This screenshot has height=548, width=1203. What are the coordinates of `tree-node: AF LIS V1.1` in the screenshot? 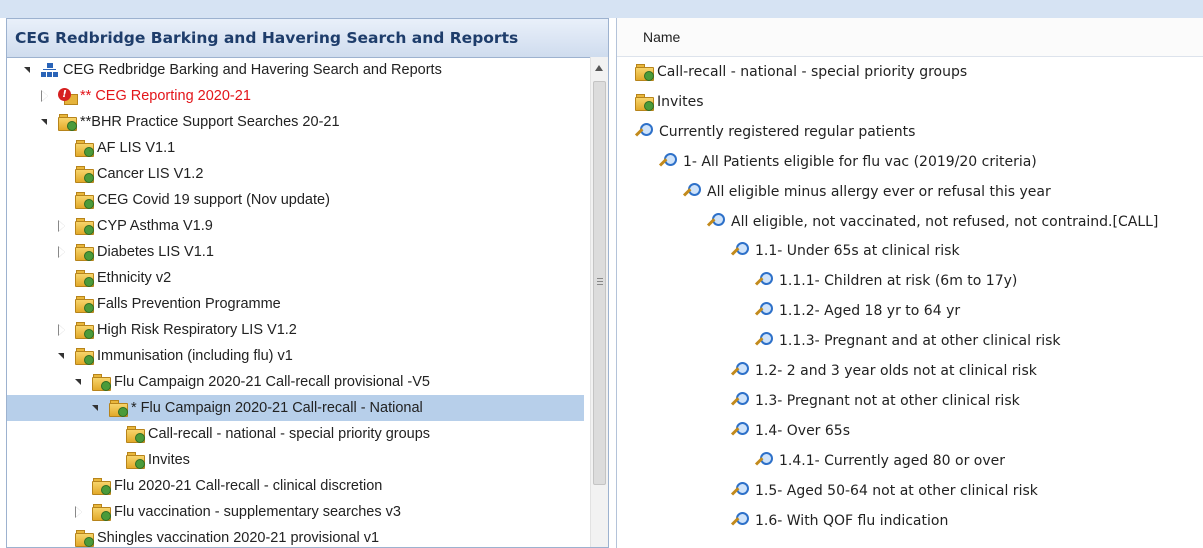 It's located at (115, 148).